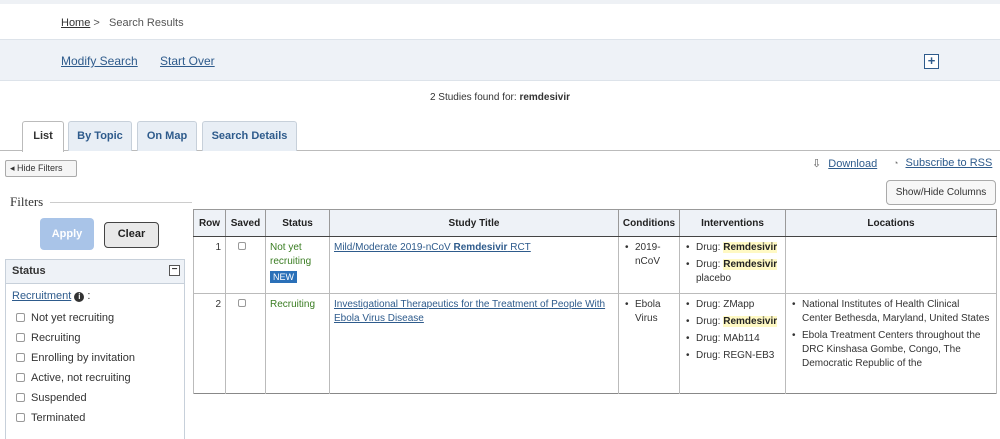 Image resolution: width=1000 pixels, height=439 pixels. I want to click on option-label: Recruiting, so click(56, 338).